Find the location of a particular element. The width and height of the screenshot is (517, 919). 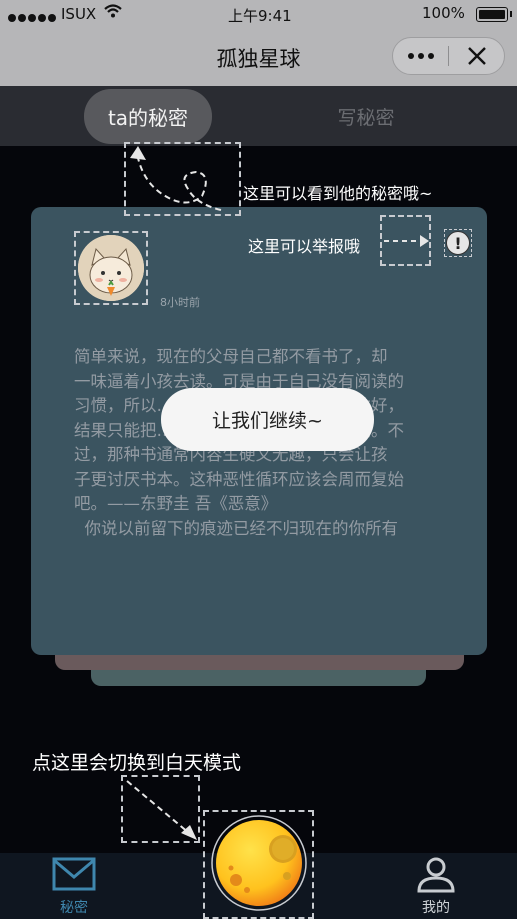

nav-bar: 孤独星球 is located at coordinates (258, 58).